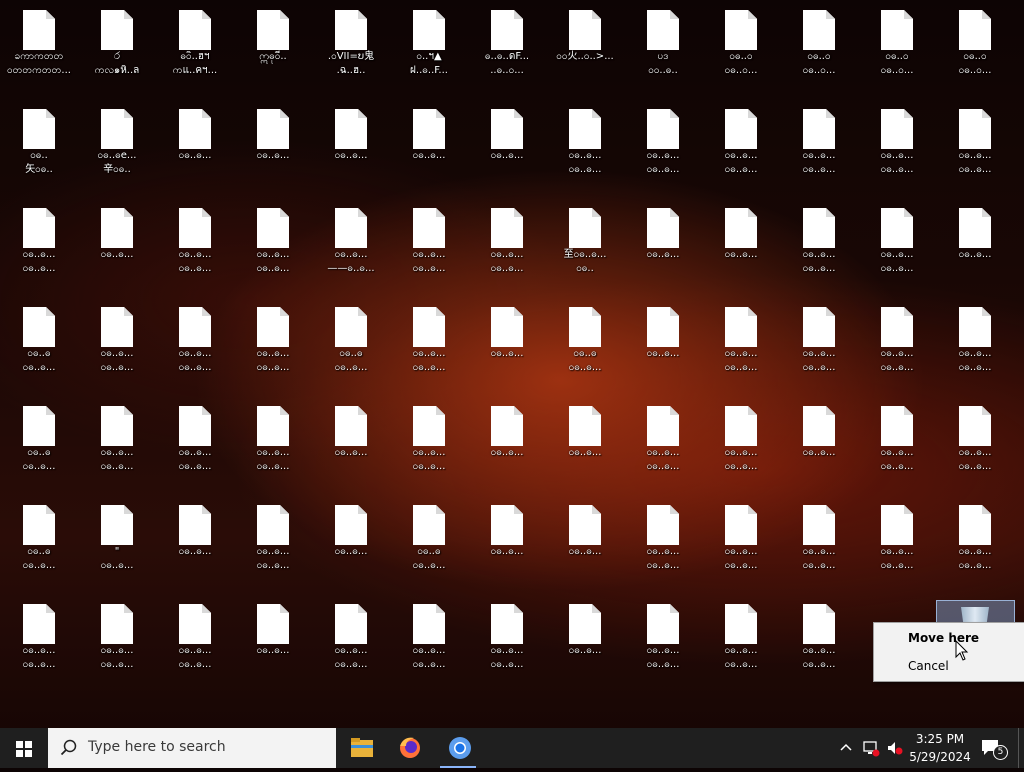 Image resolution: width=1024 pixels, height=772 pixels. Describe the element at coordinates (117, 144) in the screenshot. I see `desktop-file-icon: ဝဓ..ဓe... 辛ဝဓ..` at that location.